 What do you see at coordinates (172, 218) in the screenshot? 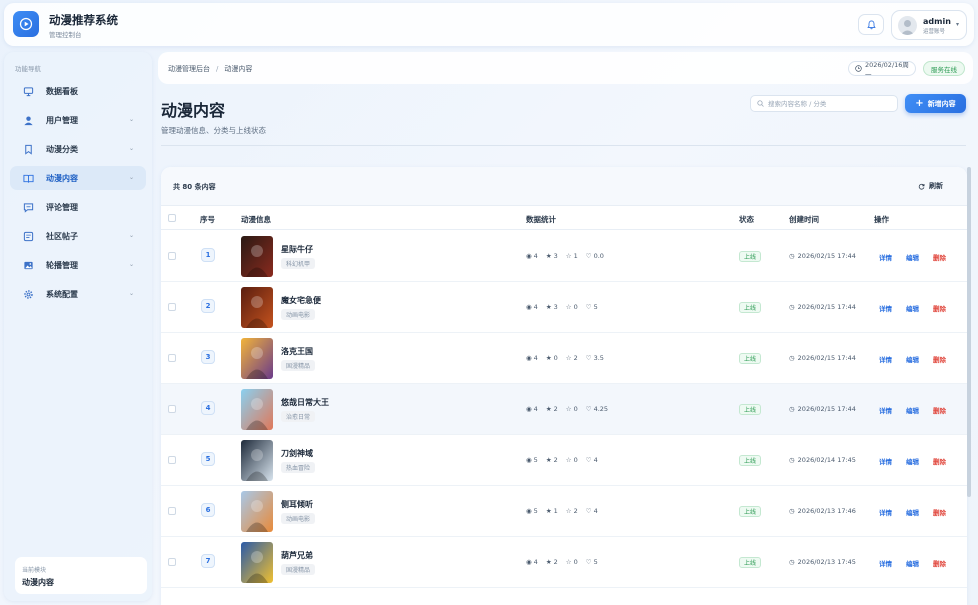
I see `select-all-checkbox` at bounding box center [172, 218].